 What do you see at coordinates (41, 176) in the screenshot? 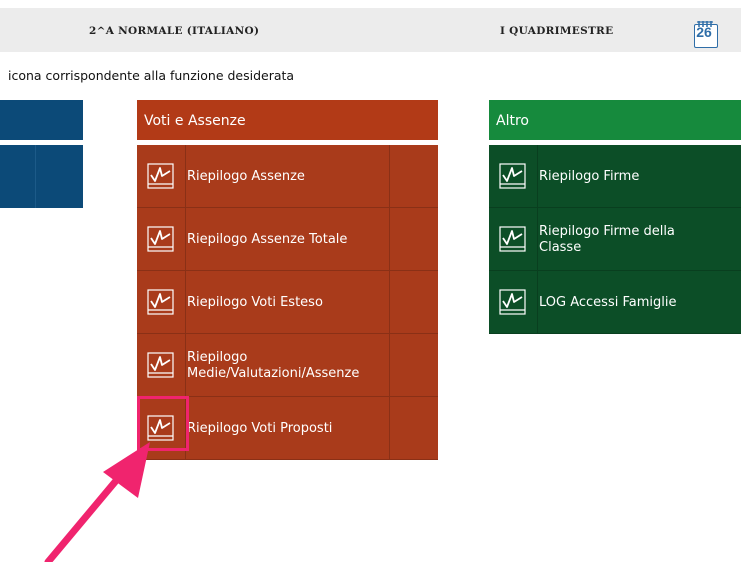
I see `left-panel-item` at bounding box center [41, 176].